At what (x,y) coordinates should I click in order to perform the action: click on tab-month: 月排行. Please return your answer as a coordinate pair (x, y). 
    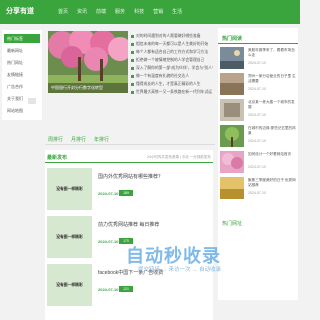
    Looking at the image, I should click on (78, 139).